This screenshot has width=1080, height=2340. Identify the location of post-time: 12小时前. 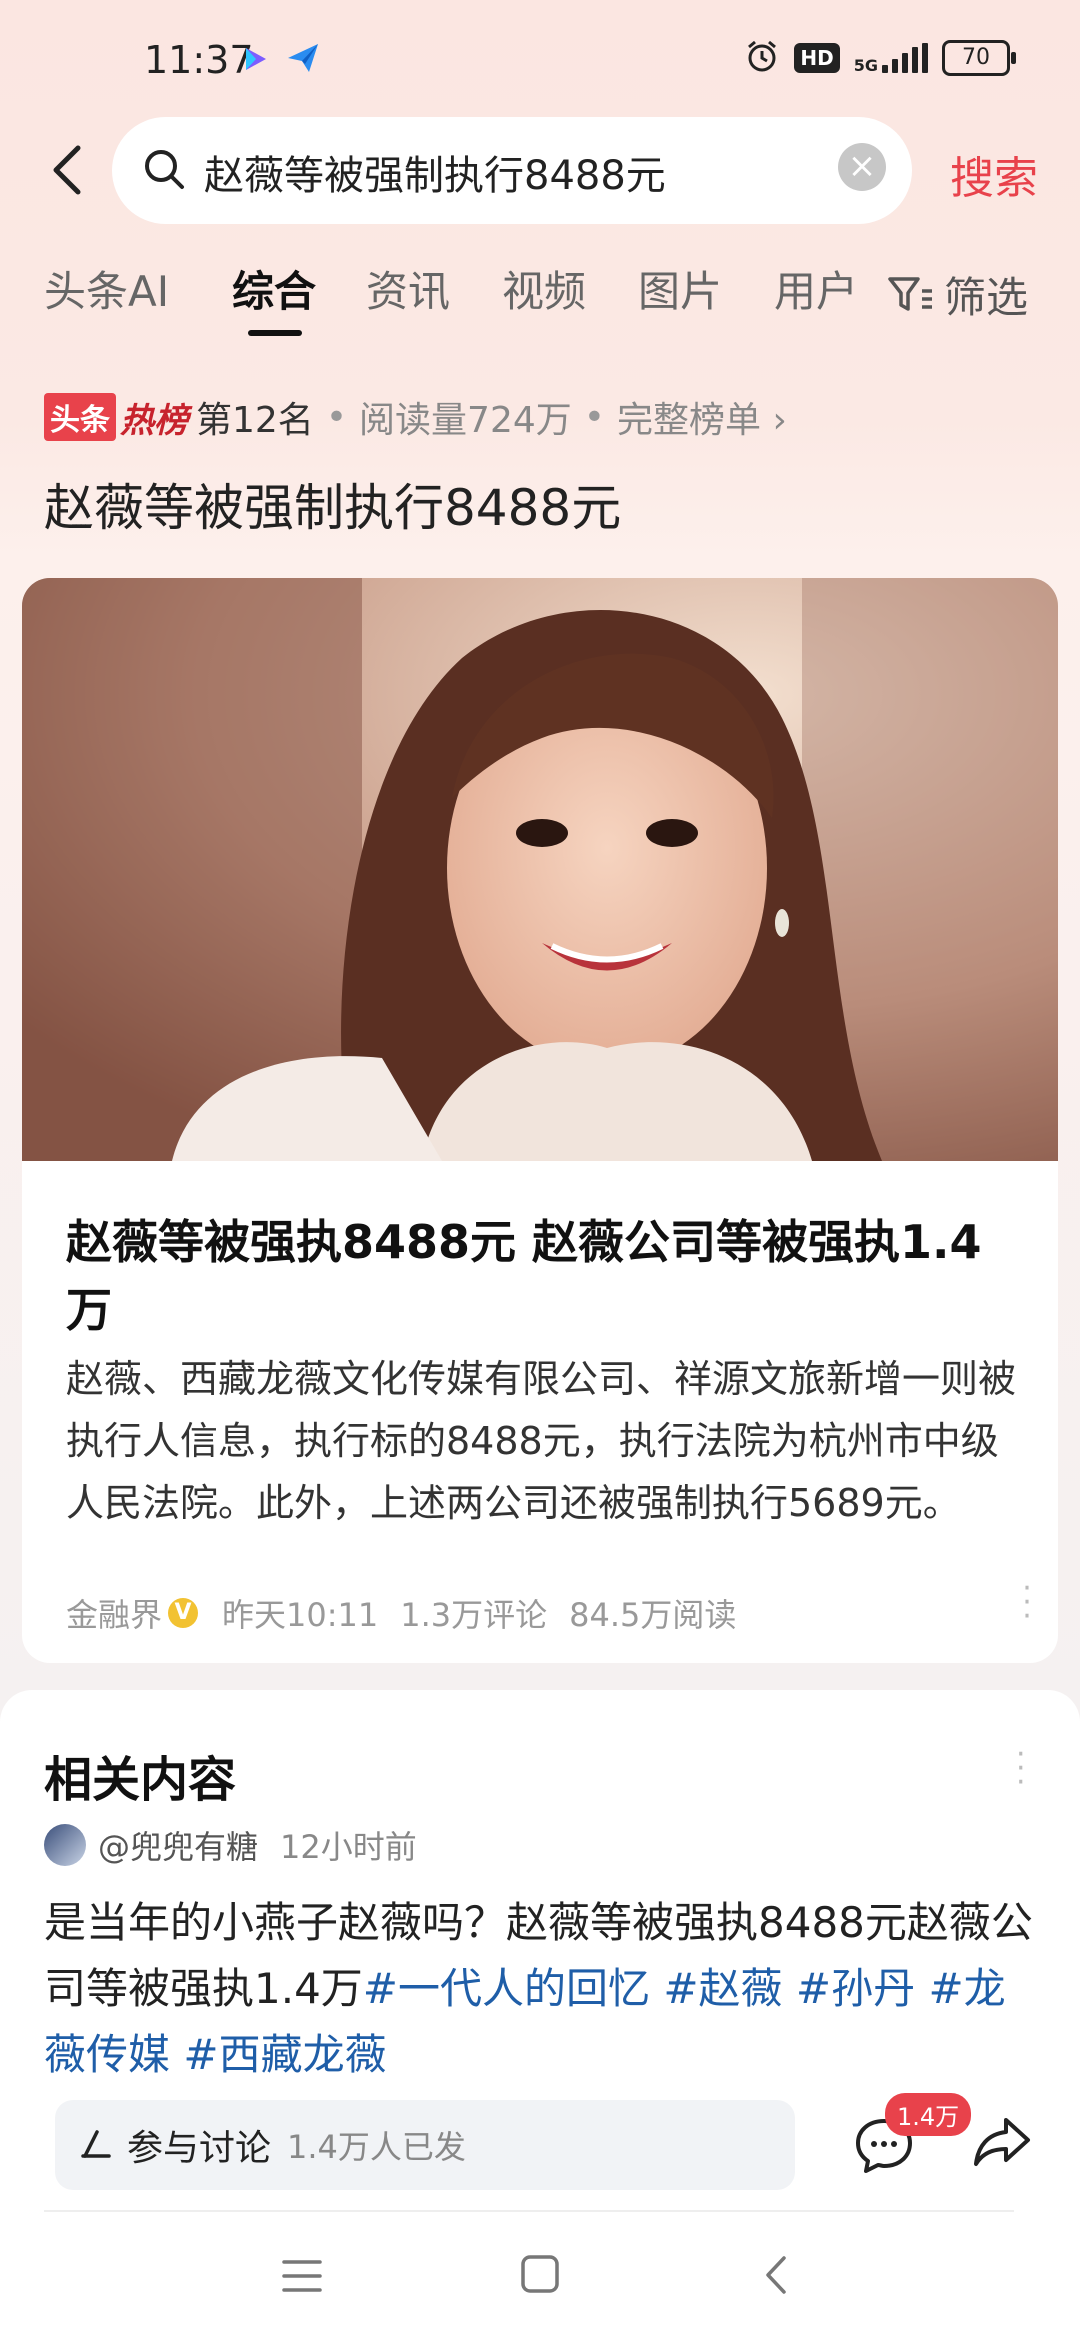
(348, 1847).